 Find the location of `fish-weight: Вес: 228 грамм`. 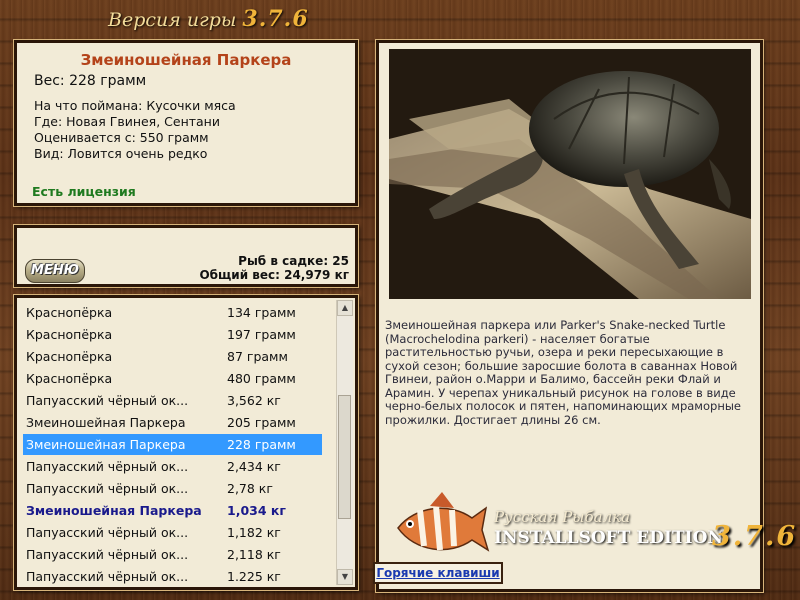

fish-weight: Вес: 228 грамм is located at coordinates (90, 81).